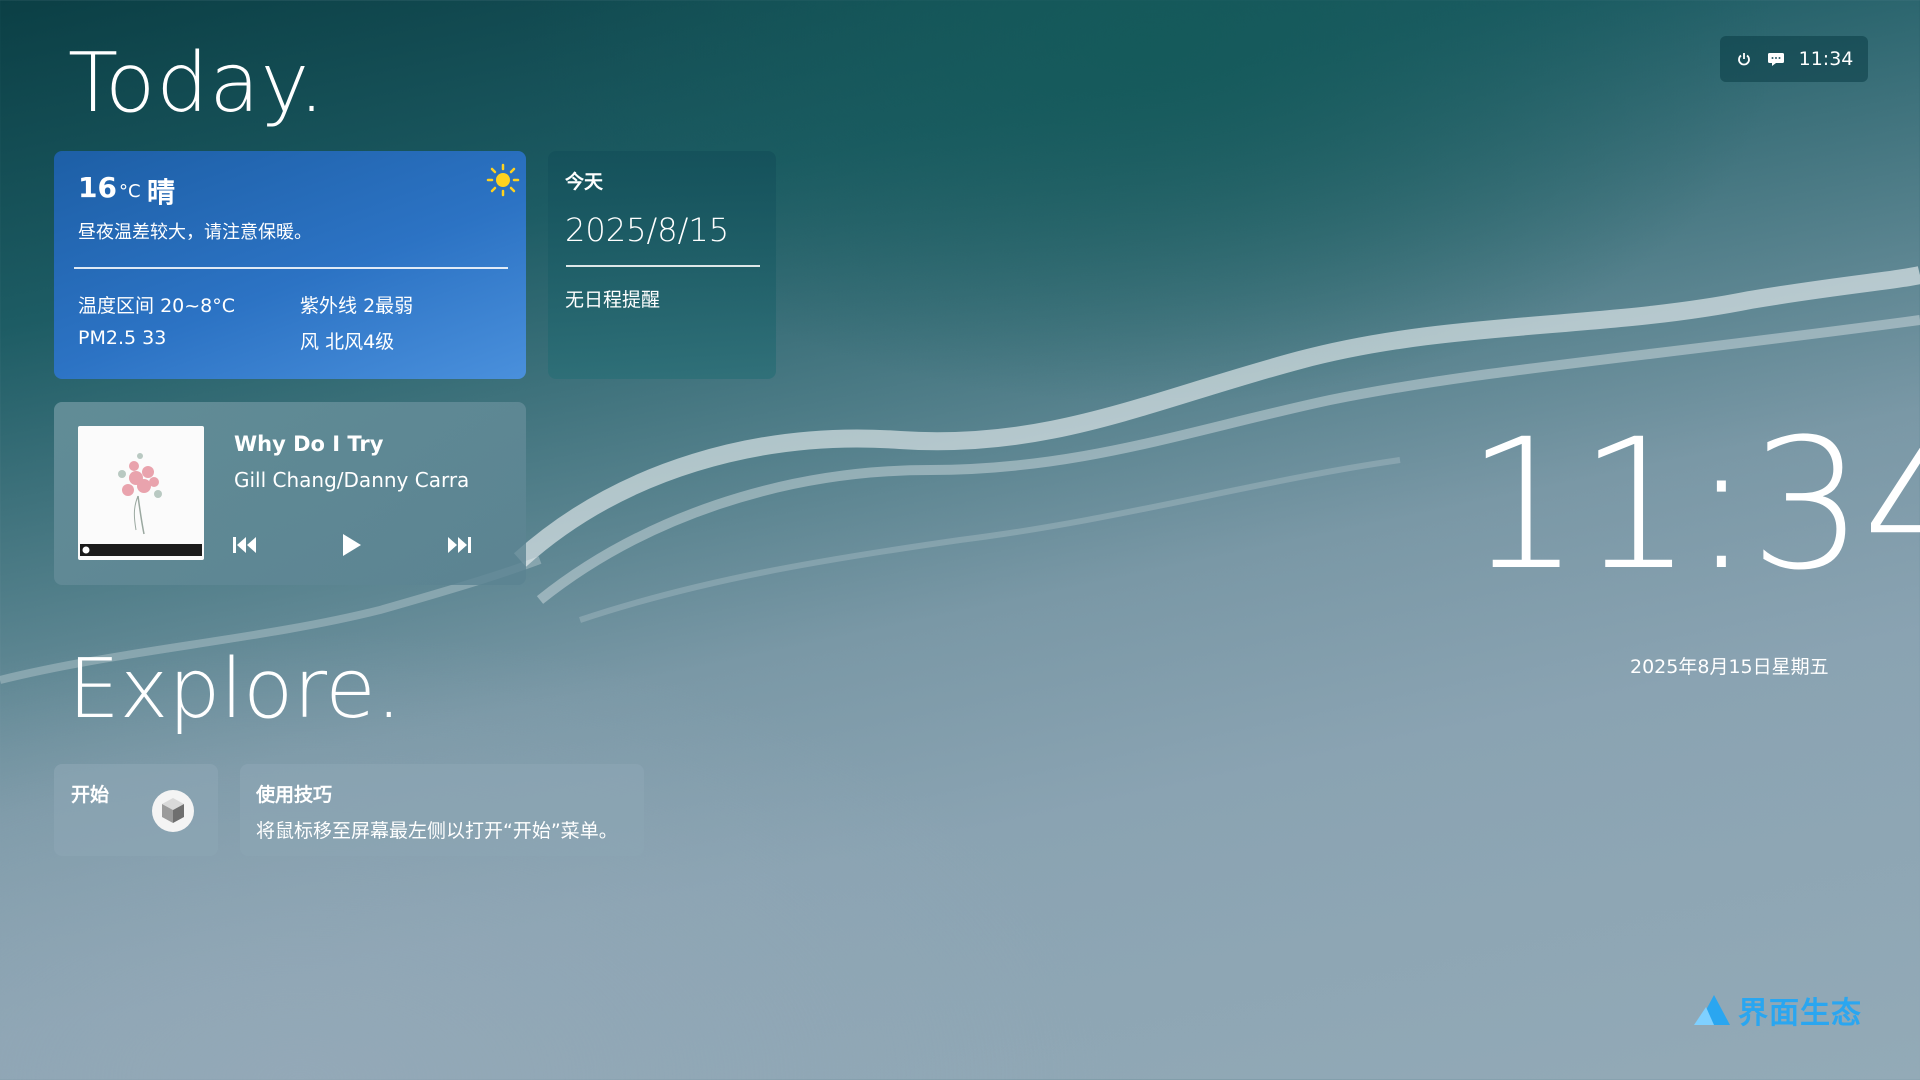  What do you see at coordinates (1744, 59) in the screenshot?
I see `power-icon` at bounding box center [1744, 59].